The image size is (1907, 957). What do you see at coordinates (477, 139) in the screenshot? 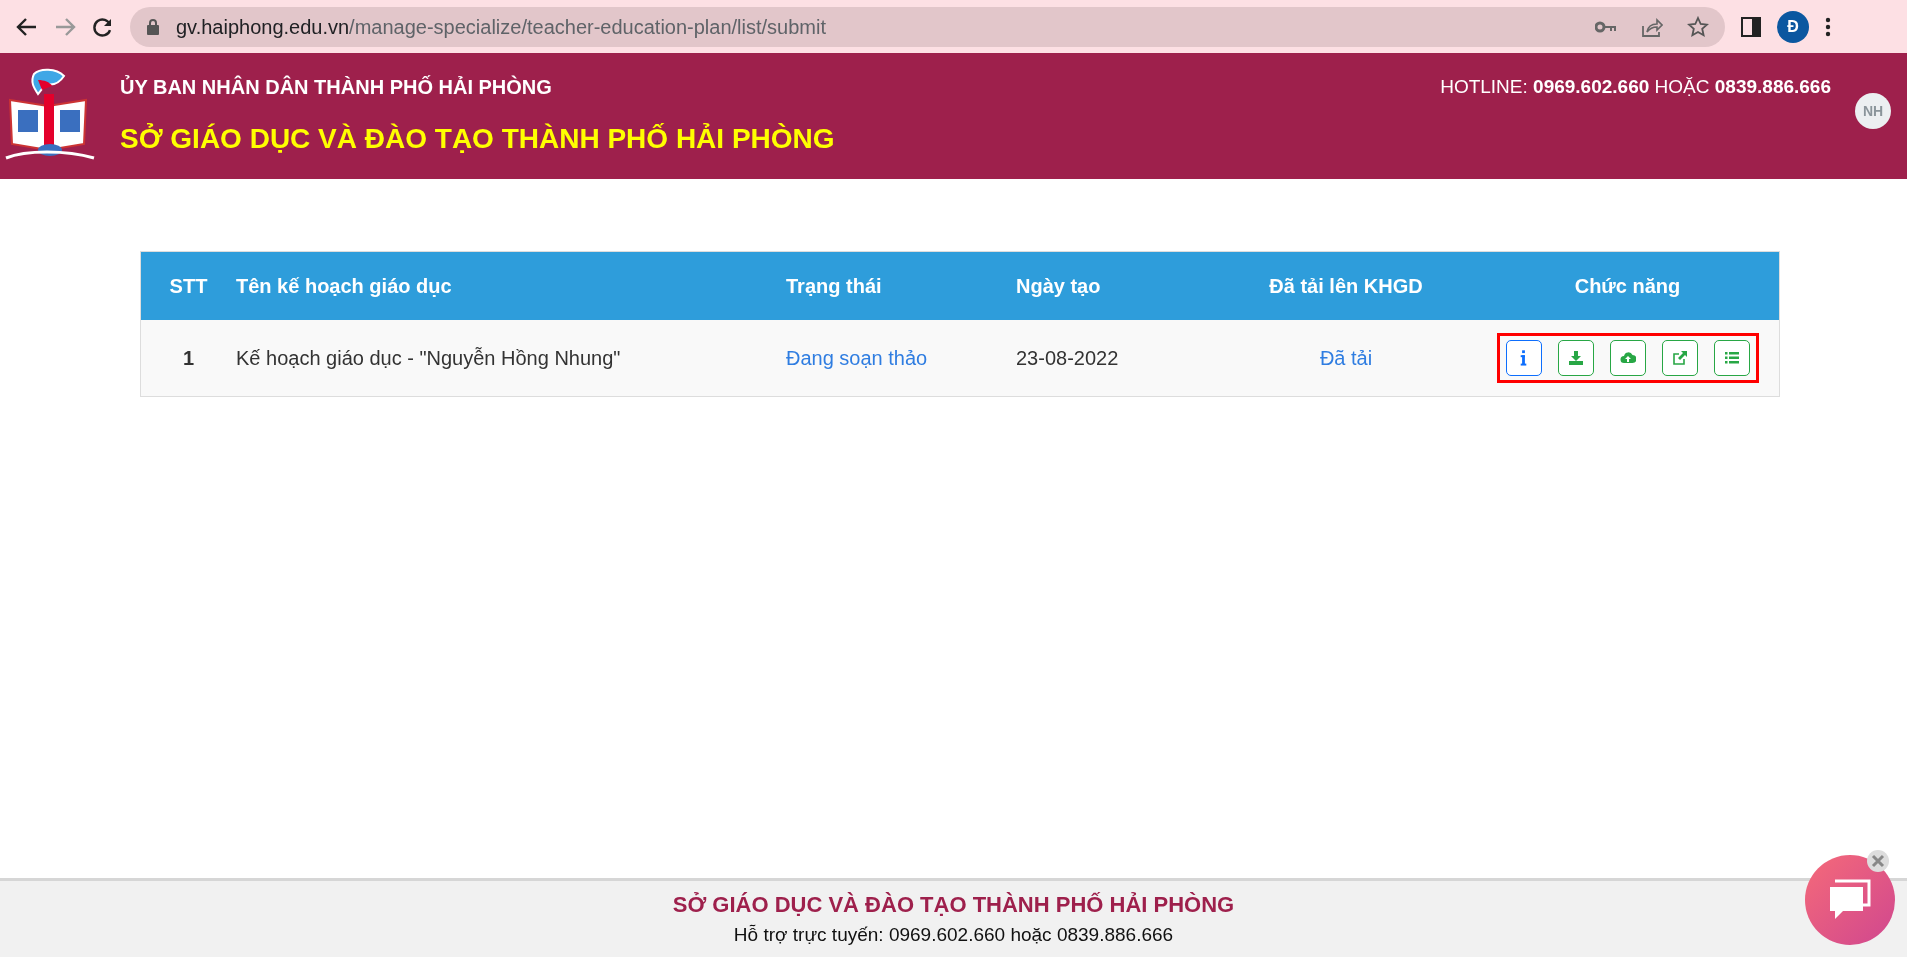
I see `site-title: SỞ GIÁO DỤC VÀ ĐÀO TẠO THÀNH PHỐ HẢI PHÒNG` at bounding box center [477, 139].